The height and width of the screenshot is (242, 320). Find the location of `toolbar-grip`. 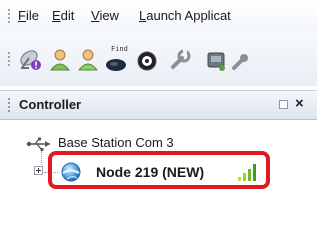

toolbar-grip is located at coordinates (9, 60).